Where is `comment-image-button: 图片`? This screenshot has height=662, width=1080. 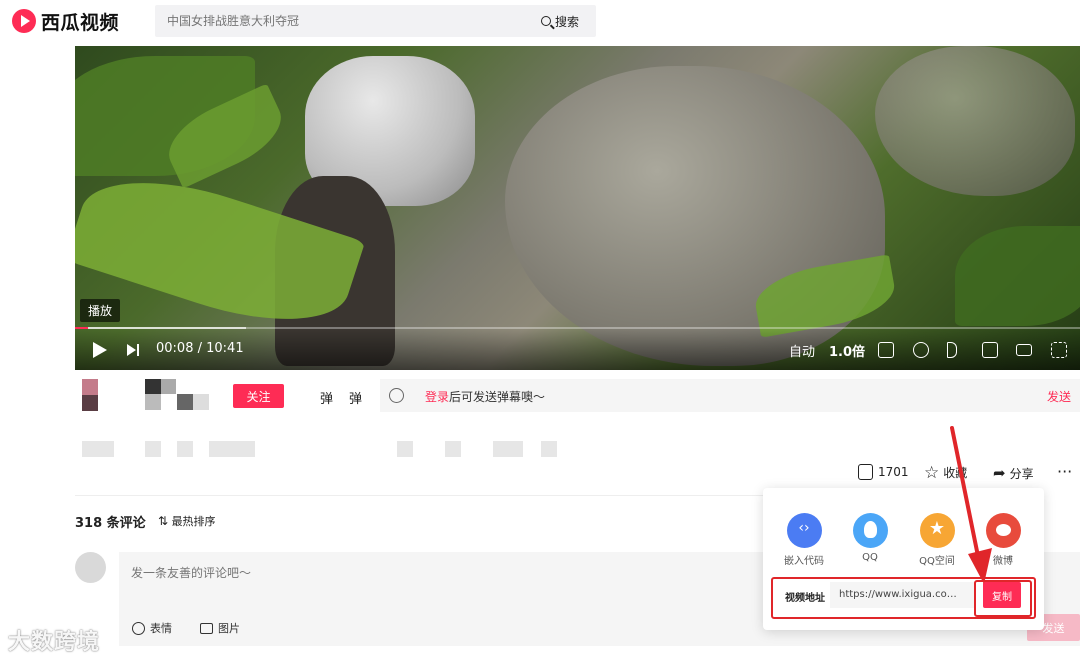
comment-image-button: 图片 is located at coordinates (220, 628).